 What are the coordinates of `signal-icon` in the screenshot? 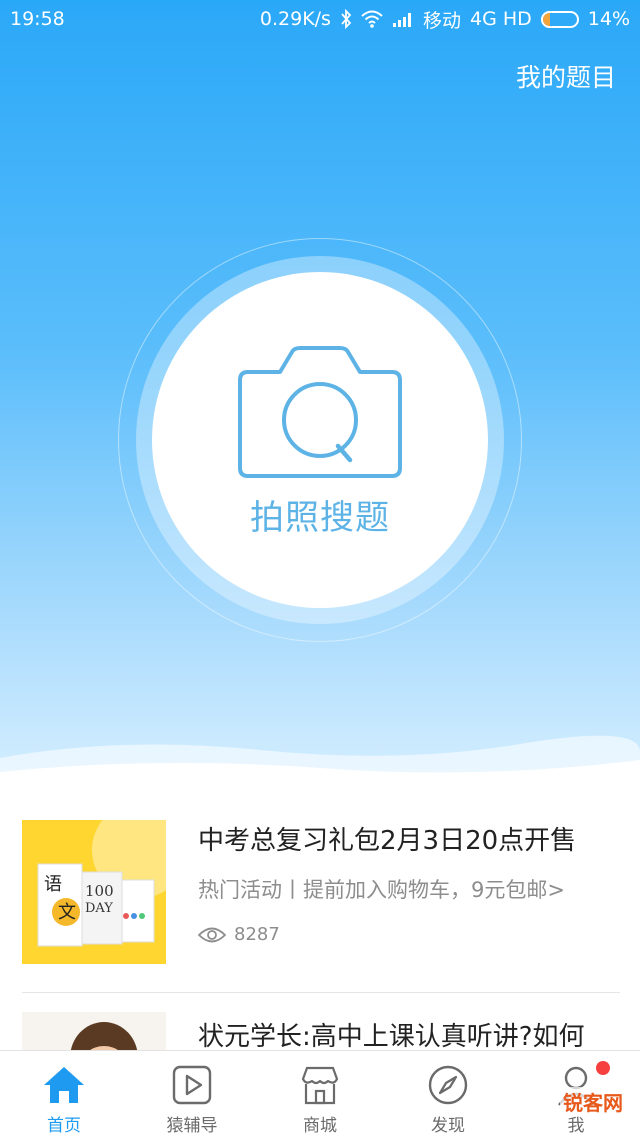 It's located at (401, 20).